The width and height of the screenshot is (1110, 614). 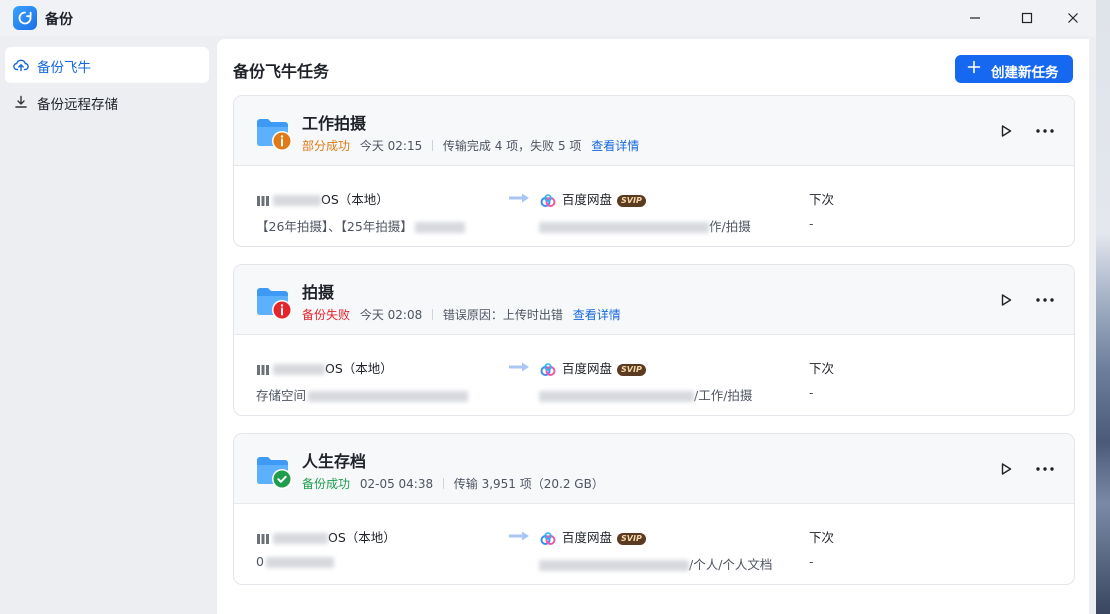 I want to click on status-badge: 部分成功, so click(x=326, y=146).